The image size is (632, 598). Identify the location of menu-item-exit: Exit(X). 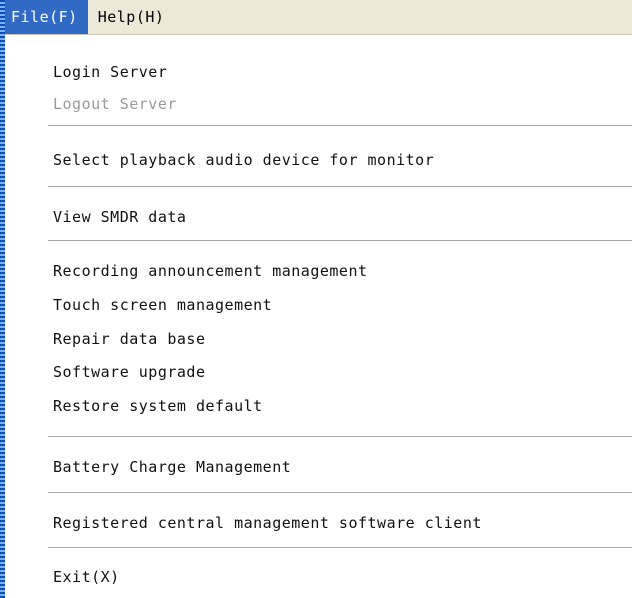
(86, 577).